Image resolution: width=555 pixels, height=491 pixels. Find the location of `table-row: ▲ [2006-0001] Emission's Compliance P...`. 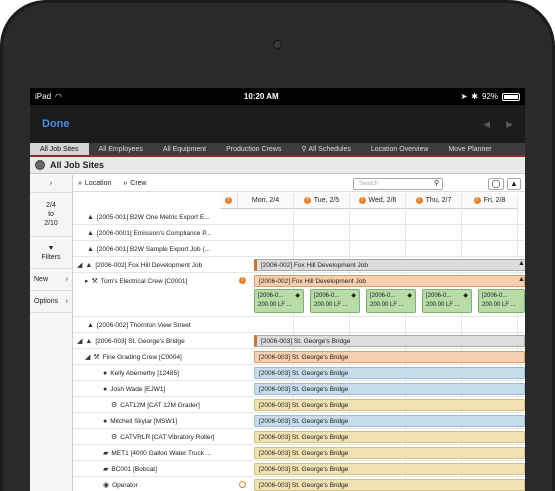

table-row: ▲ [2006-0001] Emission's Compliance P... is located at coordinates (299, 233).